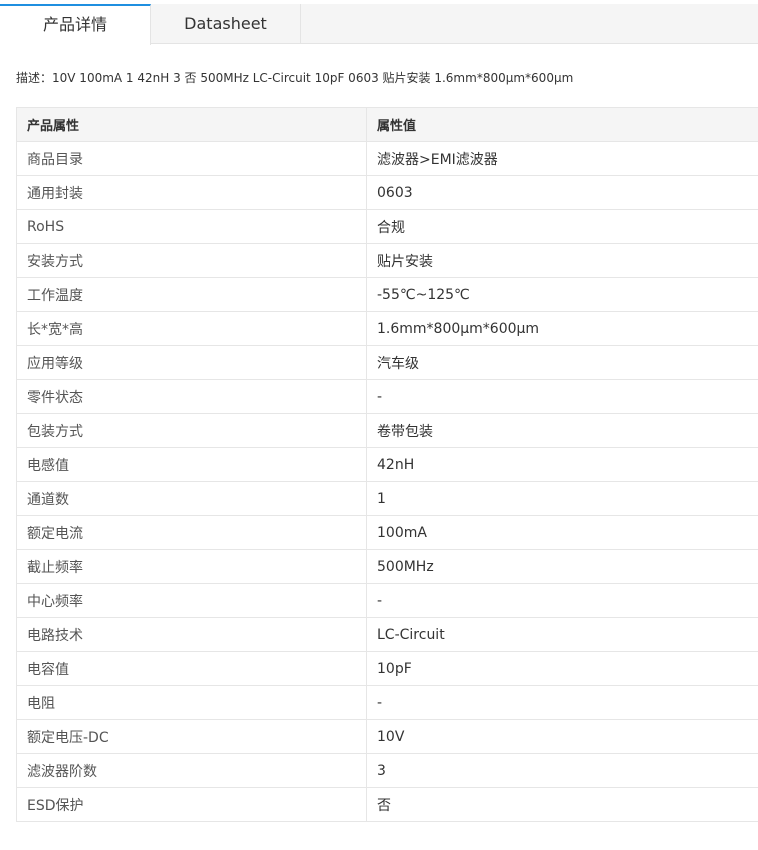  What do you see at coordinates (562, 804) in the screenshot?
I see `attribute-value: 否` at bounding box center [562, 804].